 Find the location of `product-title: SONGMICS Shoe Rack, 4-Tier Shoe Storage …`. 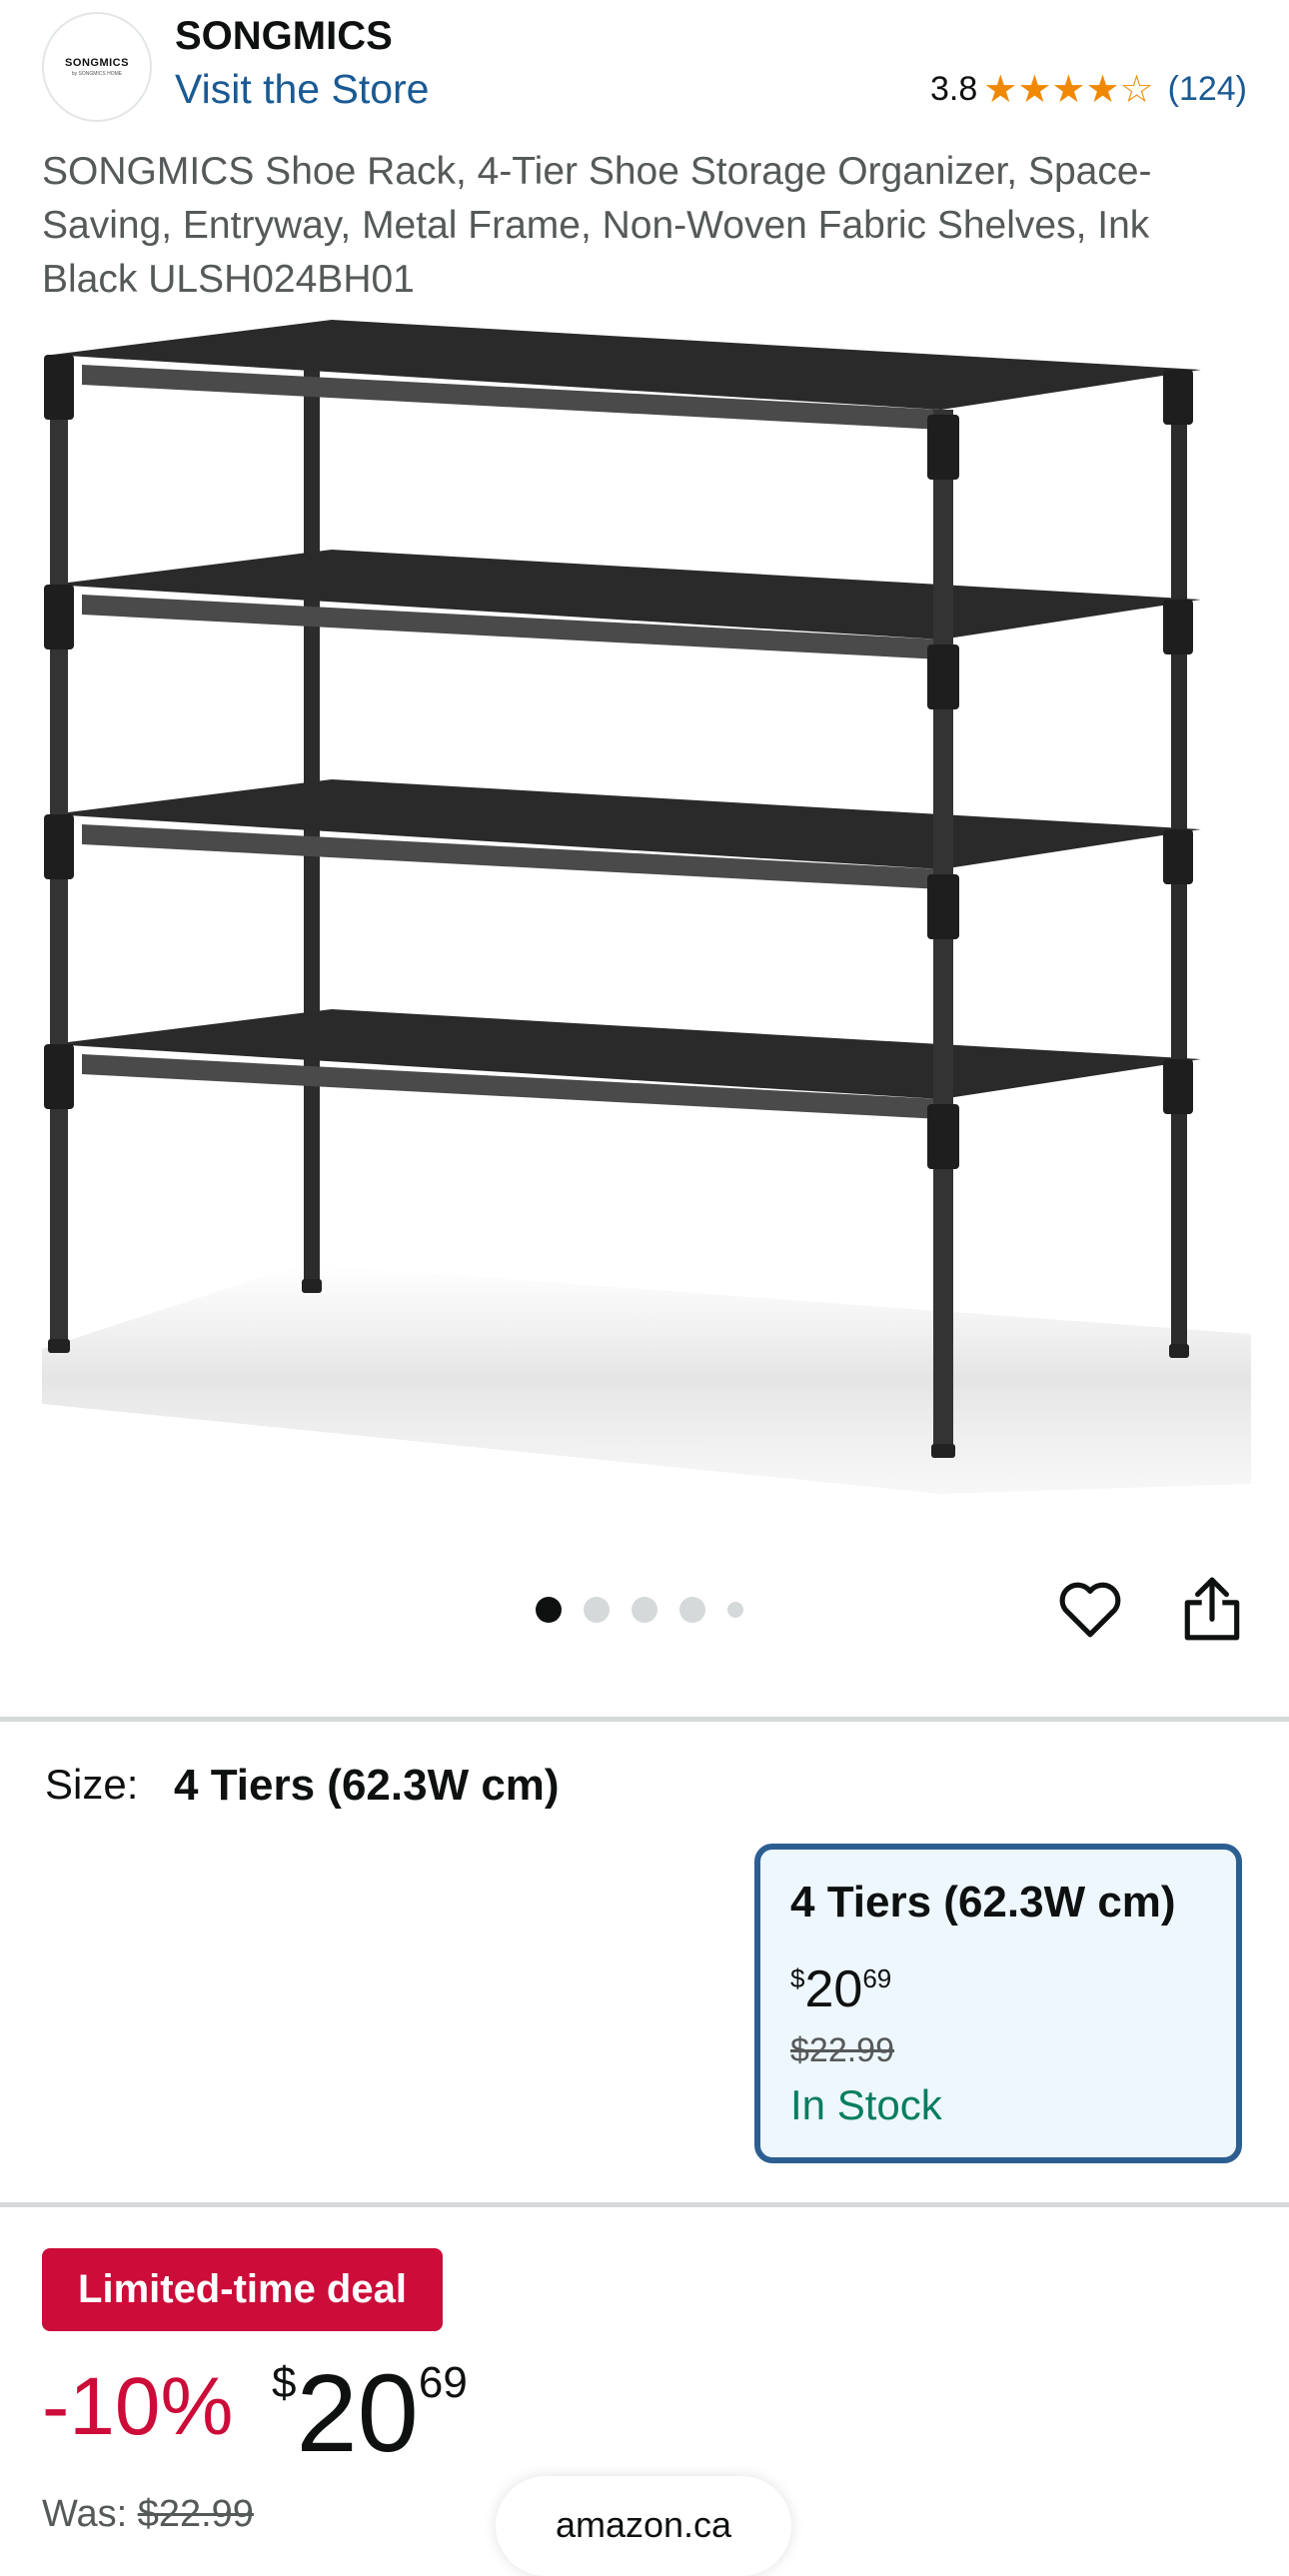

product-title: SONGMICS Shoe Rack, 4-Tier Shoe Storage … is located at coordinates (597, 225).